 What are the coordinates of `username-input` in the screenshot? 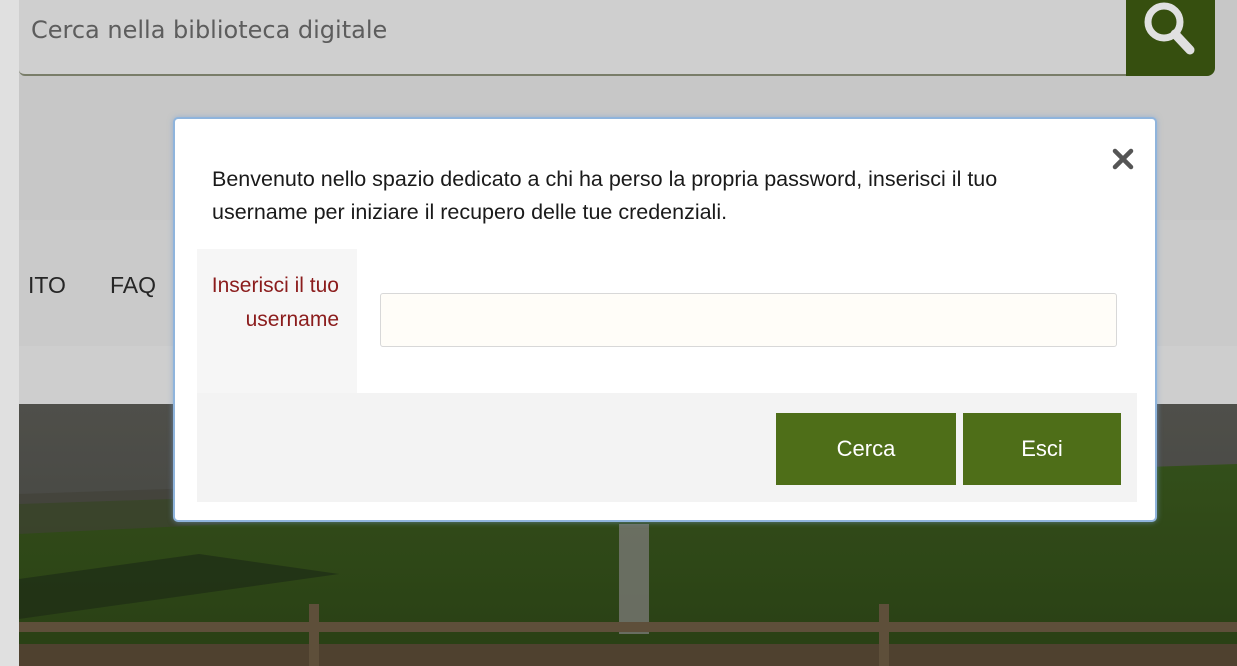 It's located at (748, 320).